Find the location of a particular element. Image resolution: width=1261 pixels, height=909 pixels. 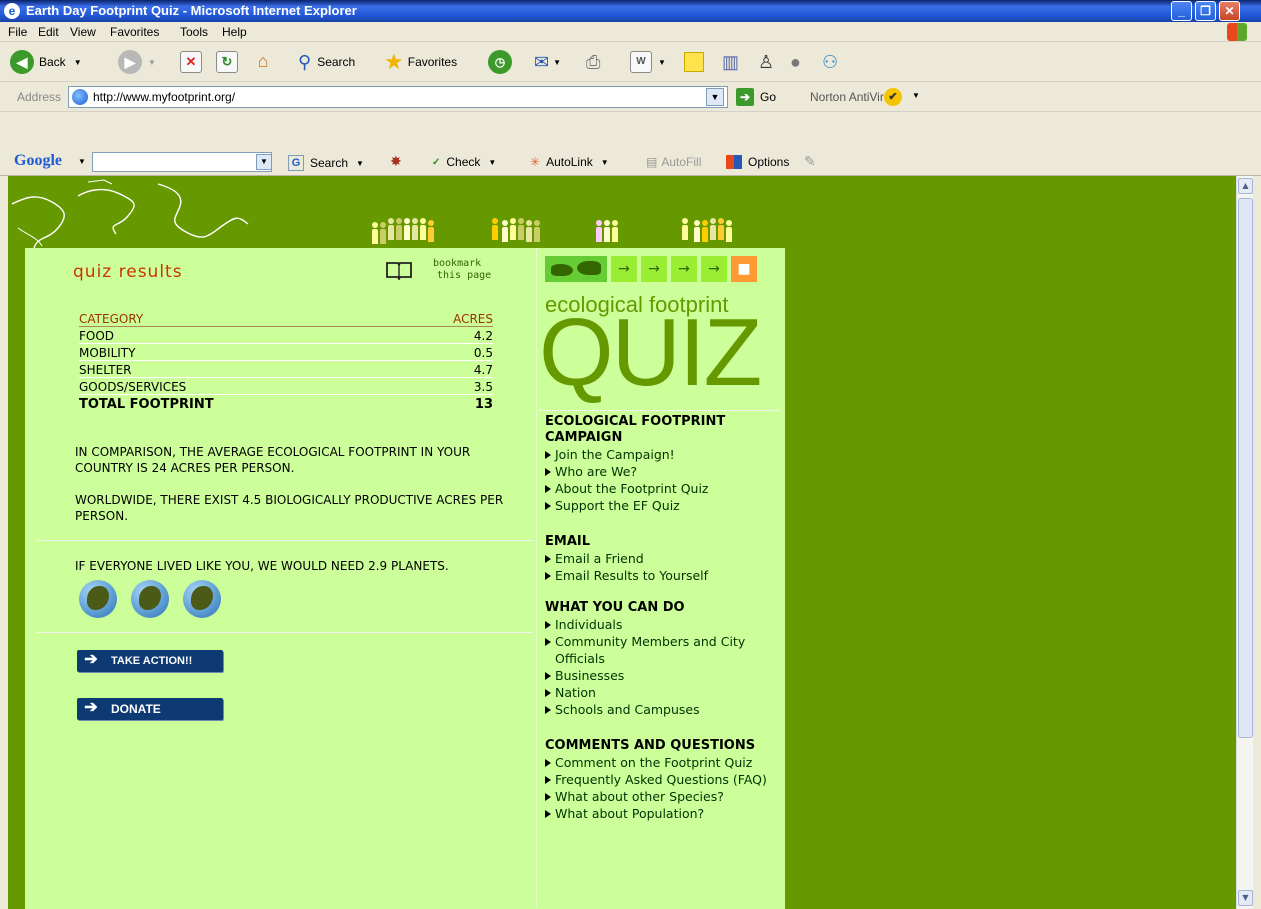

autolink-label: AutoLink is located at coordinates (569, 162).